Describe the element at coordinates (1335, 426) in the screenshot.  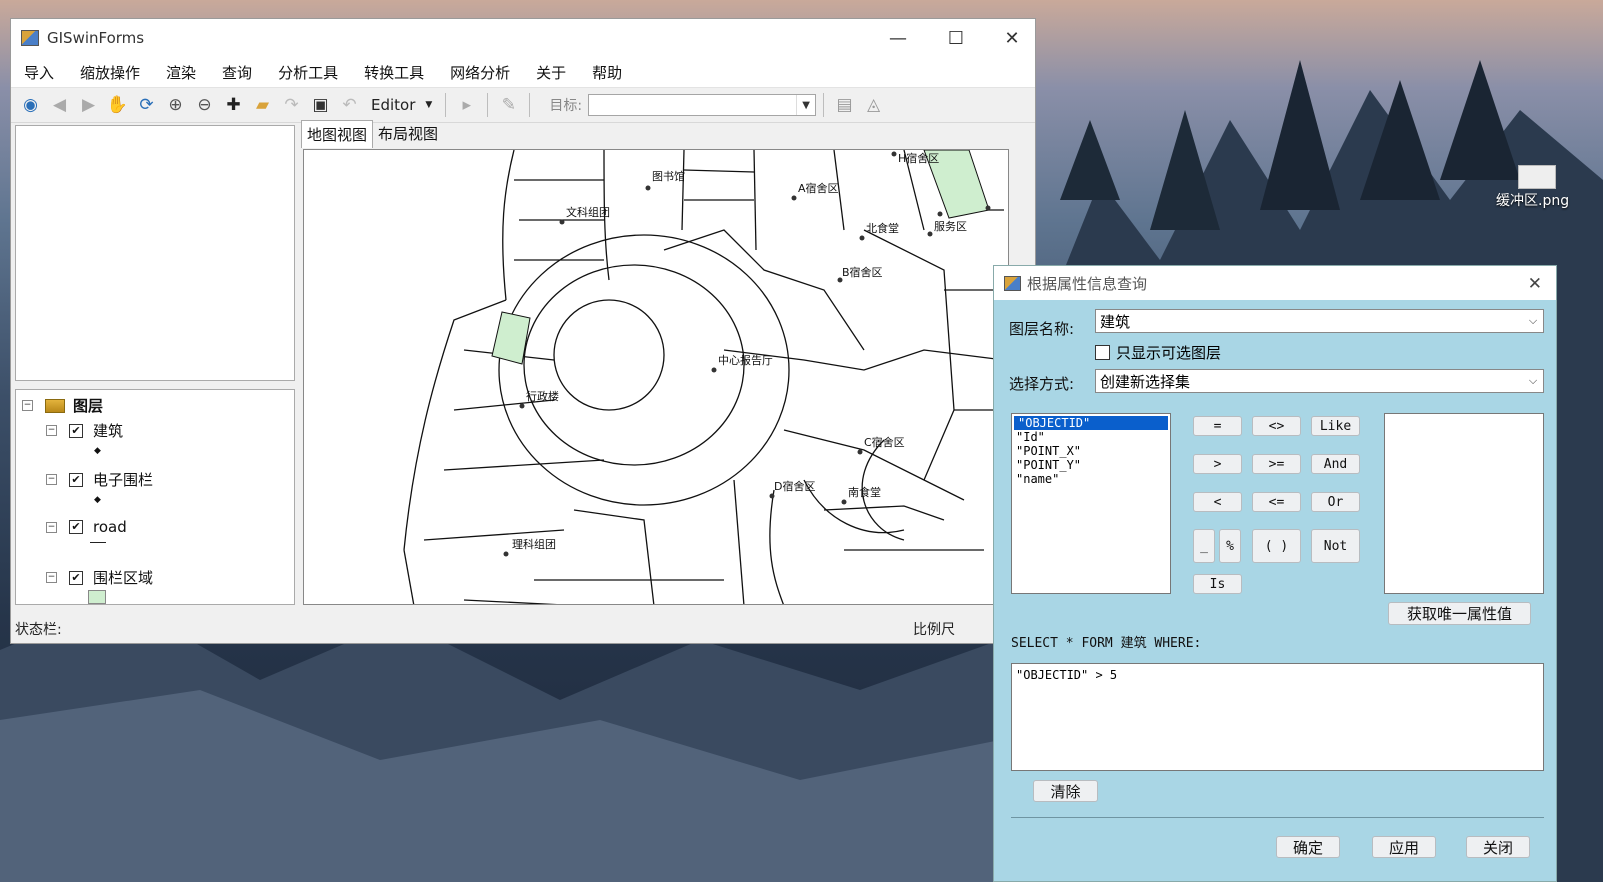
I see `op-like-button: Like` at that location.